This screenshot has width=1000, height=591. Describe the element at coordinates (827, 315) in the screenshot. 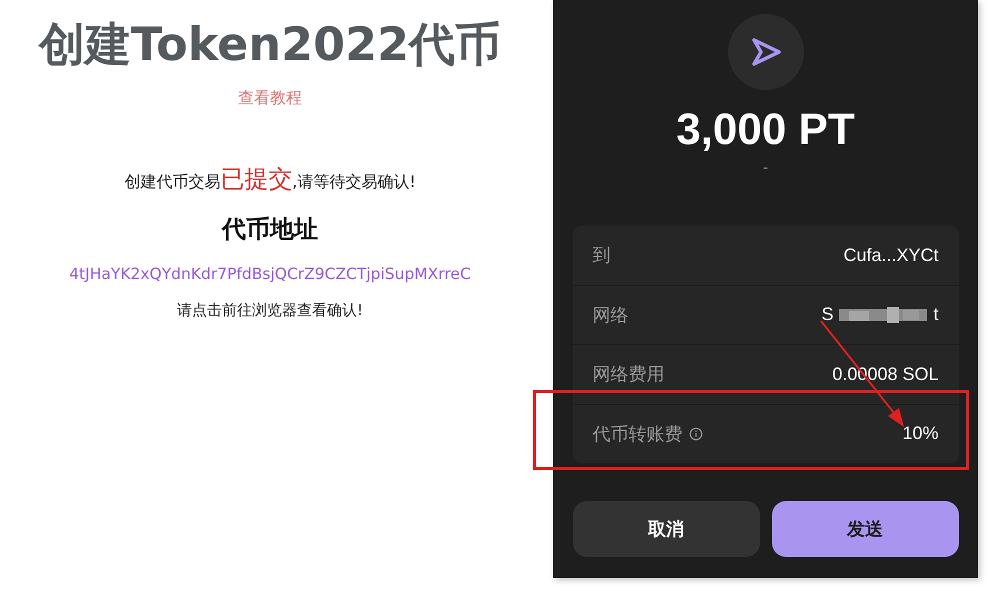

I see `row-value: S` at that location.